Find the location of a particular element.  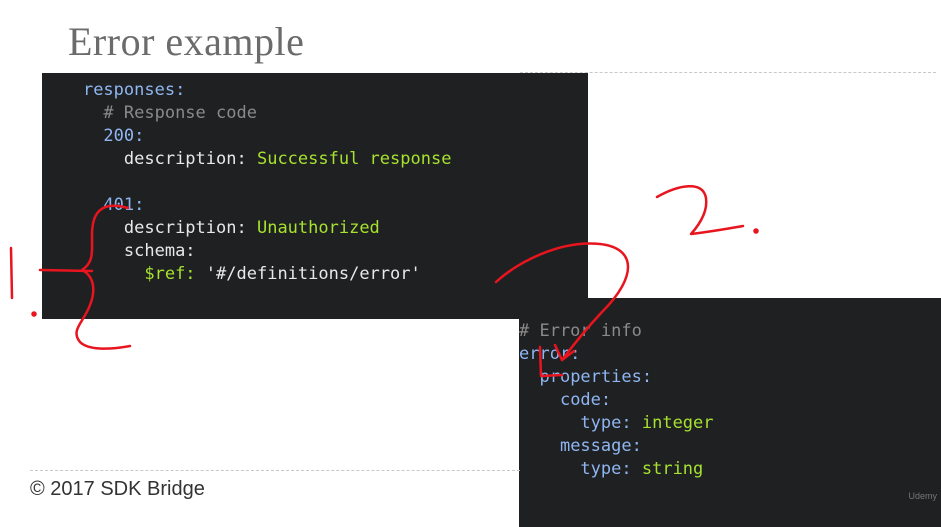

code-comment: # Error info is located at coordinates (580, 331).